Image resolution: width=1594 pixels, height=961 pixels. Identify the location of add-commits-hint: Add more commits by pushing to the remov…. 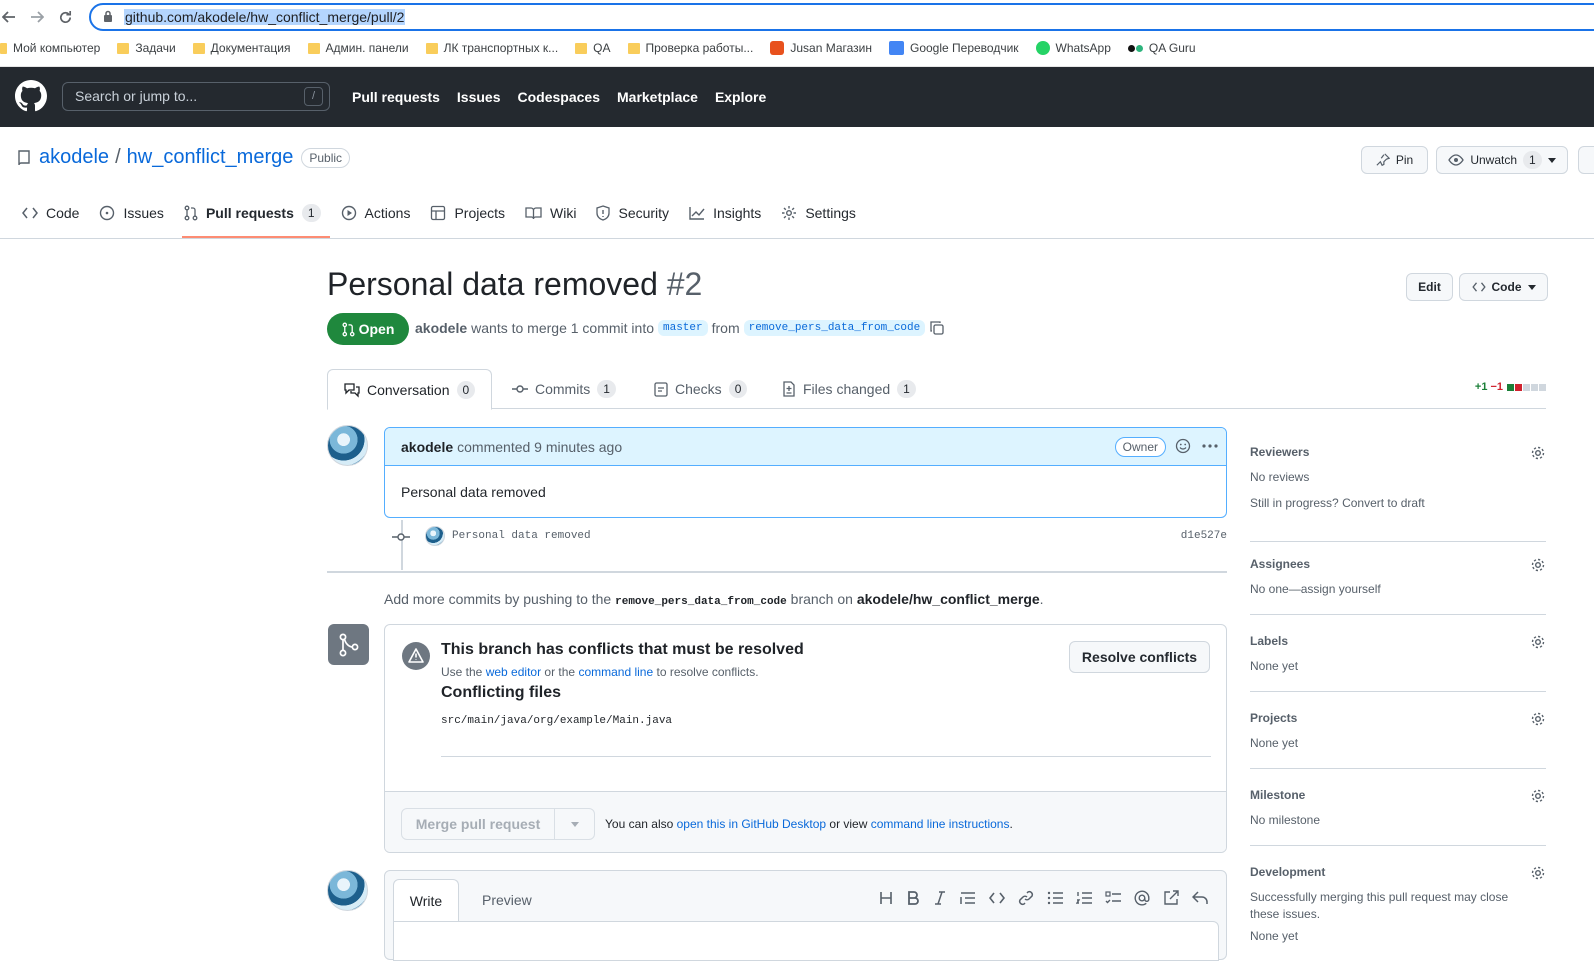
(714, 599).